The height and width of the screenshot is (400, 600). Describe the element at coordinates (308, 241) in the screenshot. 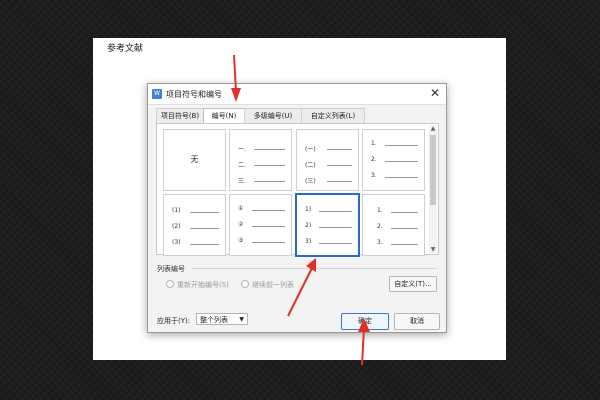

I see `list-marker: 3)` at that location.